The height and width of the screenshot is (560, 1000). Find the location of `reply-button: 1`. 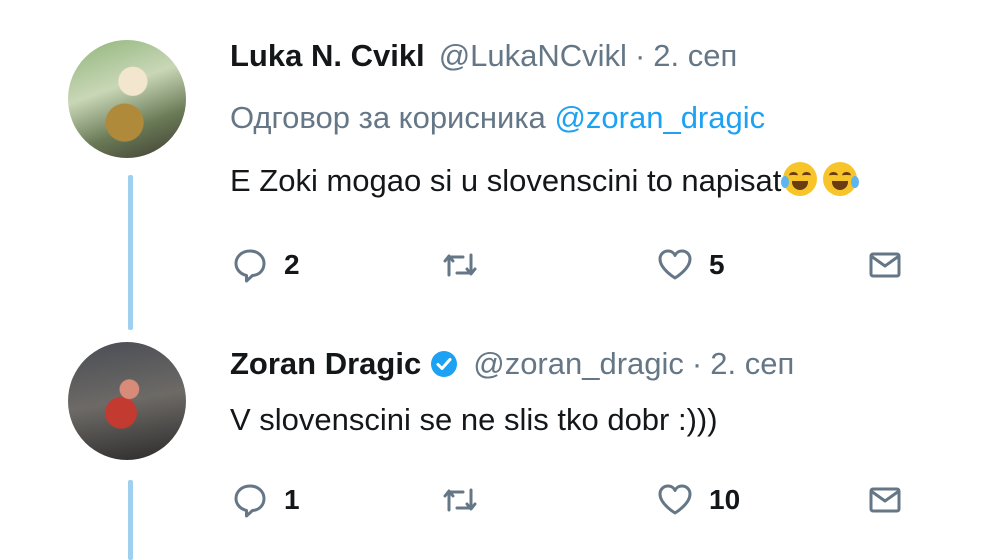

reply-button: 1 is located at coordinates (265, 500).